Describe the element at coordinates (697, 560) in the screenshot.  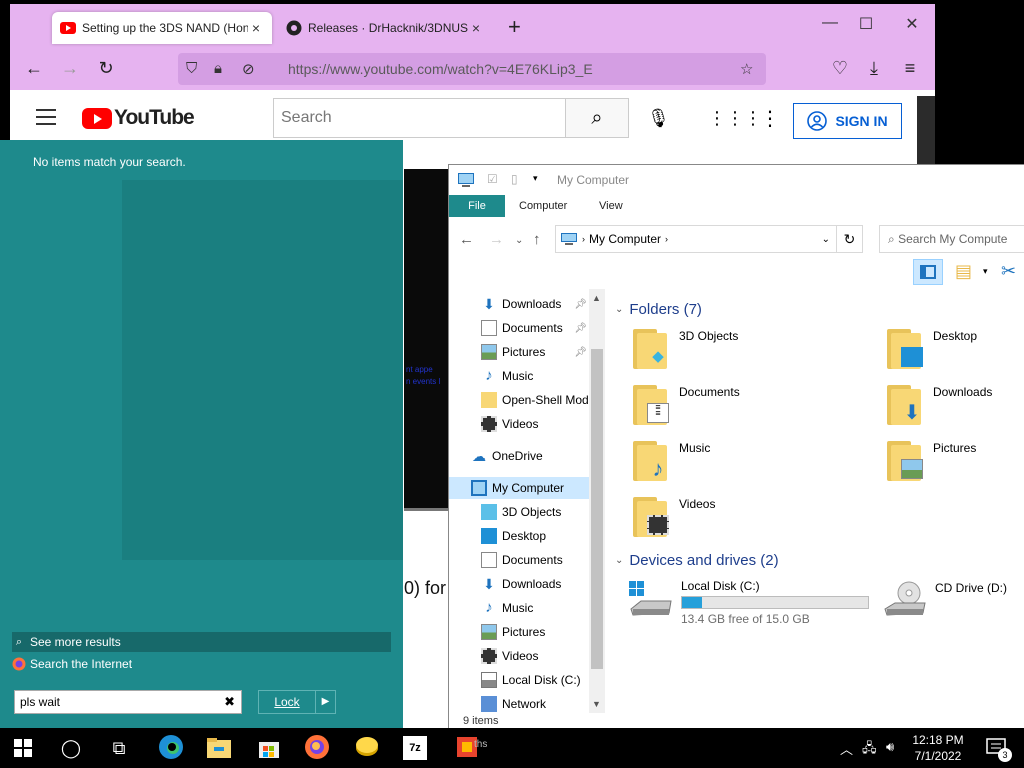
I see `devices-group-header: ⌄ Devices and drives (2)` at that location.